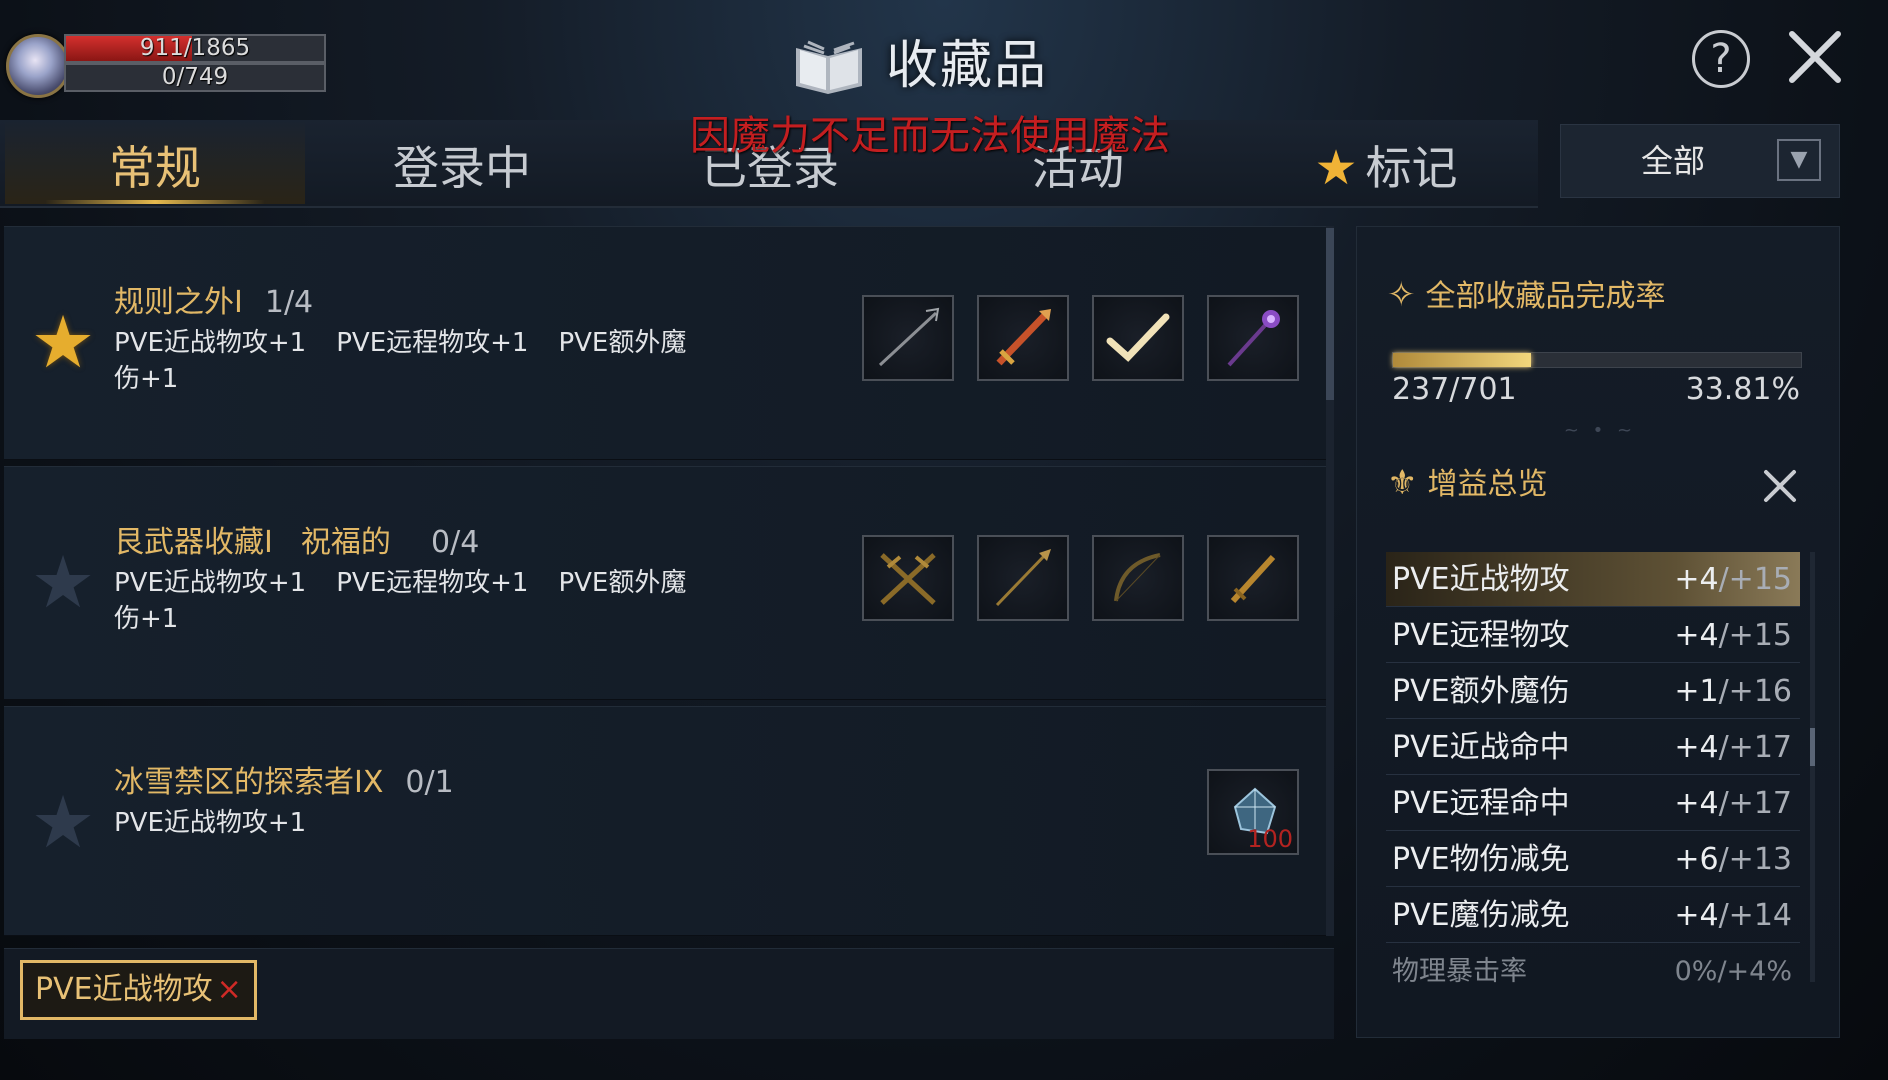 This screenshot has height=1080, width=1888. Describe the element at coordinates (1754, 971) in the screenshot. I see `buff-max: /+4%` at that location.